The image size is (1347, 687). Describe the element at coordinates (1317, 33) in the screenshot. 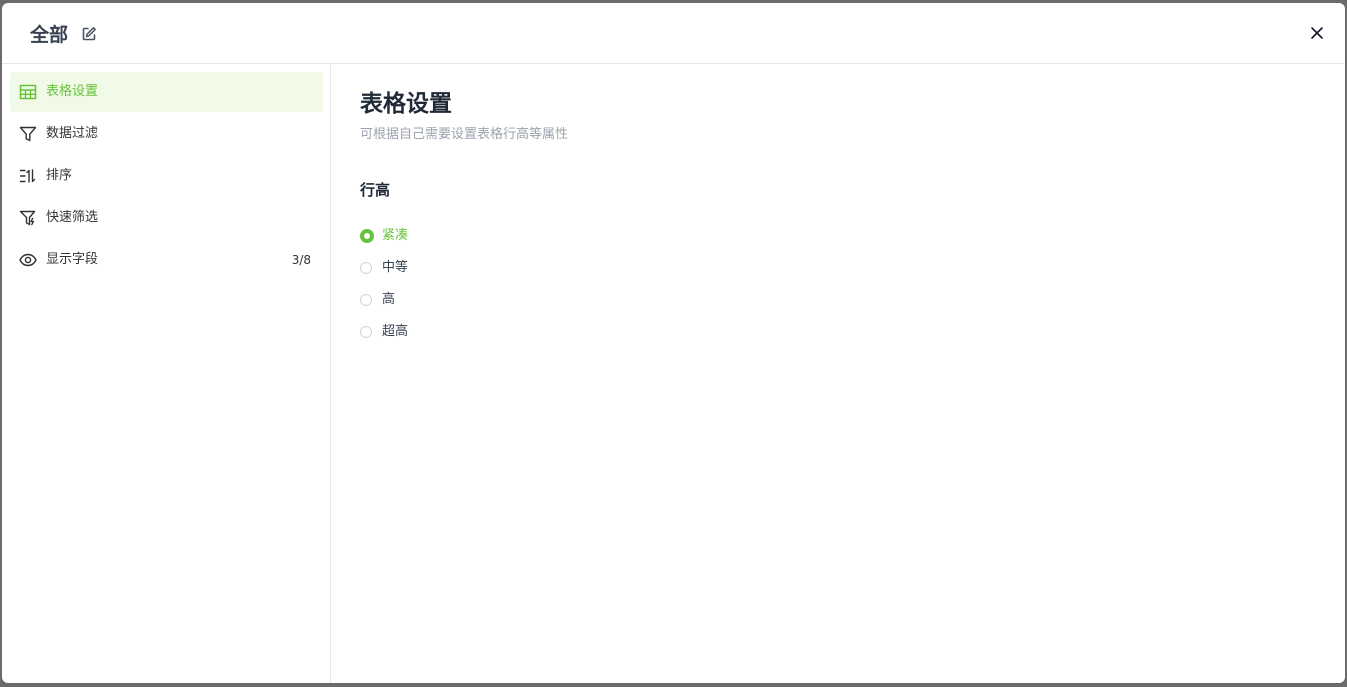

I see `close-icon` at that location.